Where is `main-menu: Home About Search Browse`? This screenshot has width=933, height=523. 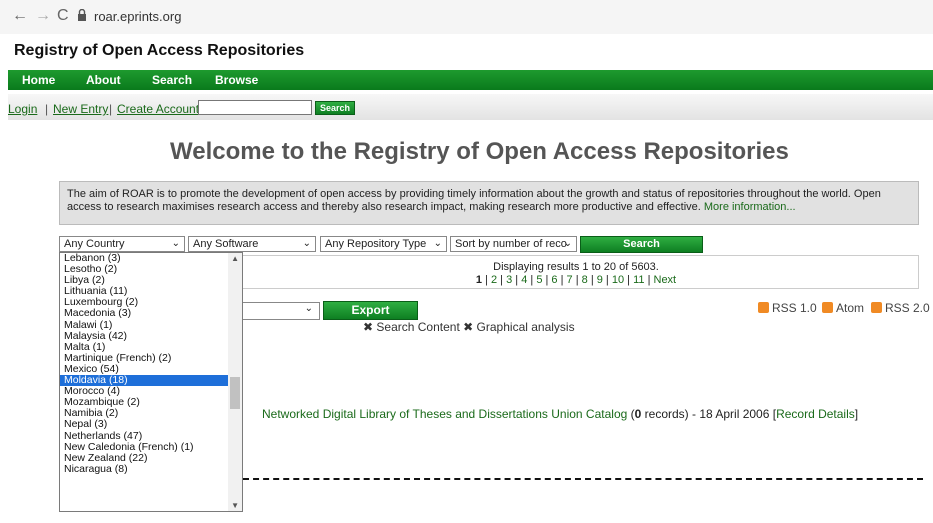 main-menu: Home About Search Browse is located at coordinates (470, 80).